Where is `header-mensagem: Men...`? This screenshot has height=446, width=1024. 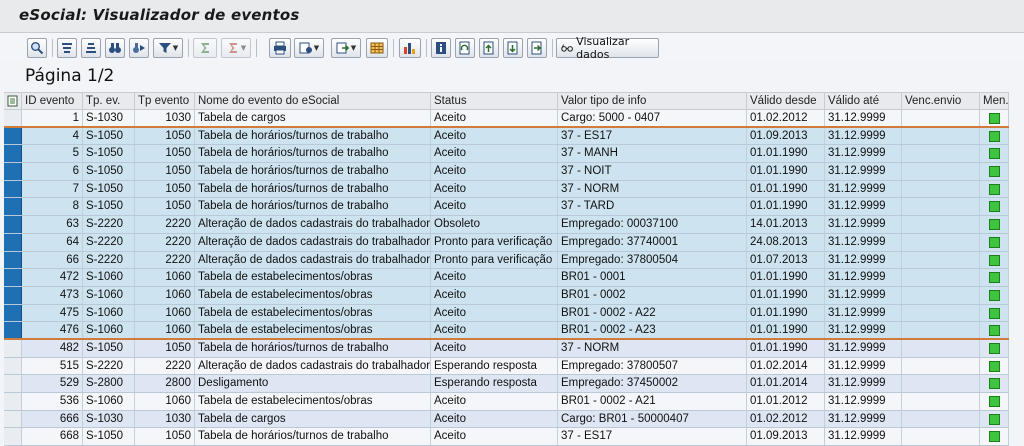 header-mensagem: Men... is located at coordinates (994, 101).